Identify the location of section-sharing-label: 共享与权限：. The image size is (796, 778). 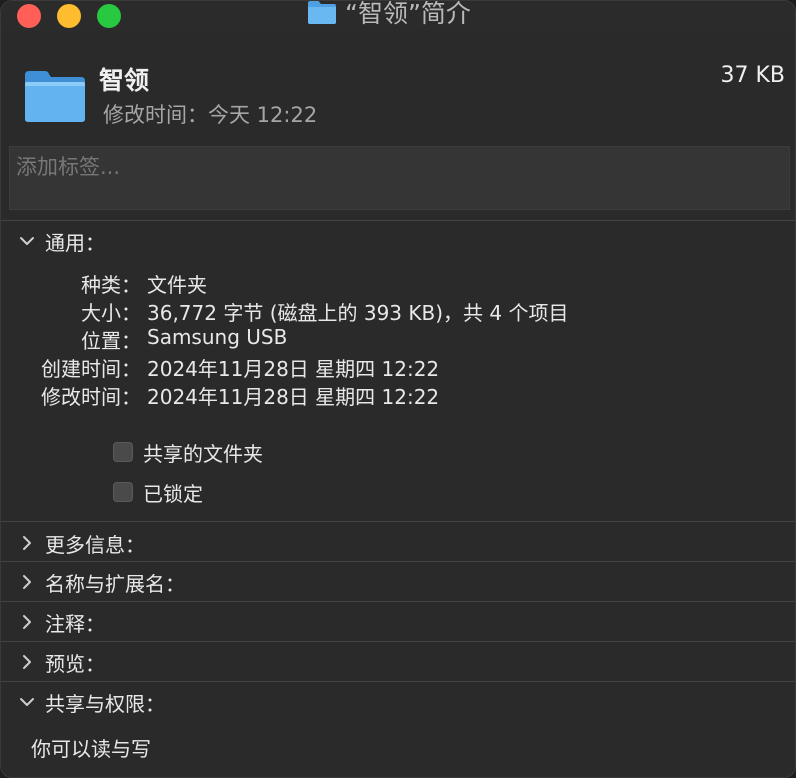
(105, 703).